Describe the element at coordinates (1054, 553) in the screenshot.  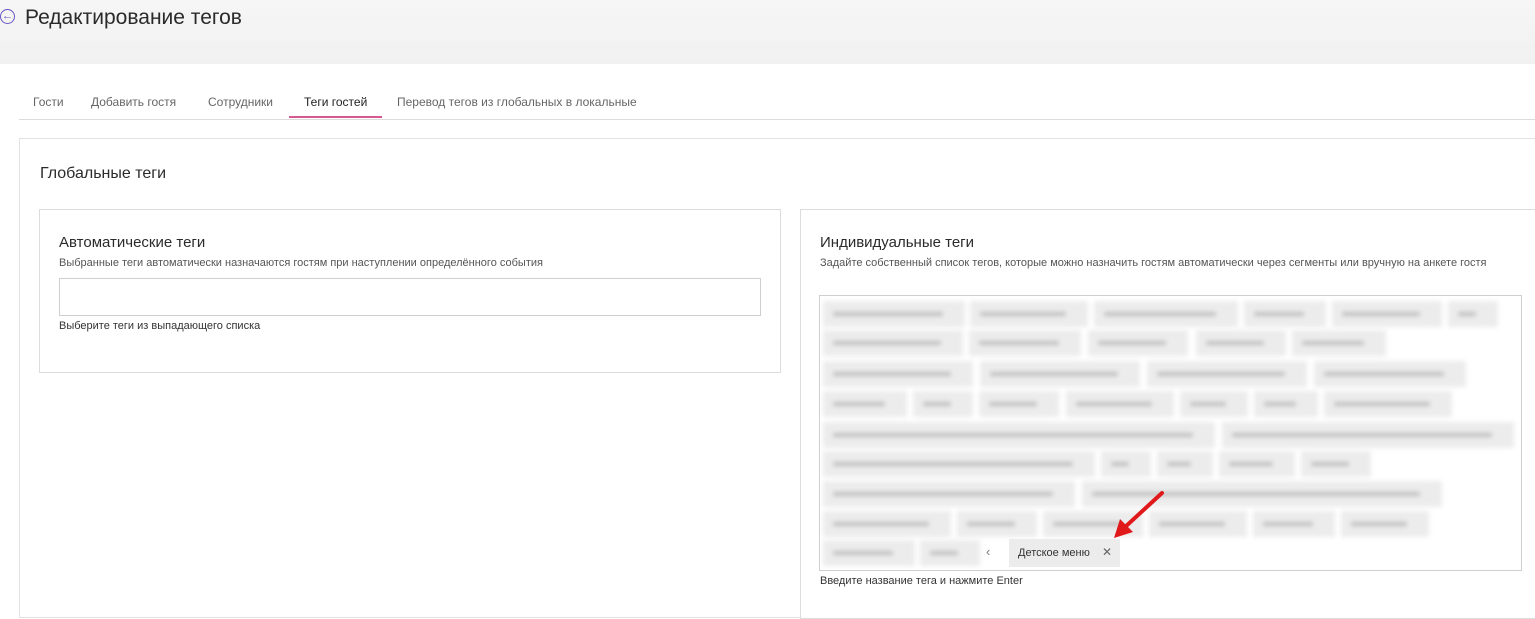
I see `tag-chip-label: Детское меню` at that location.